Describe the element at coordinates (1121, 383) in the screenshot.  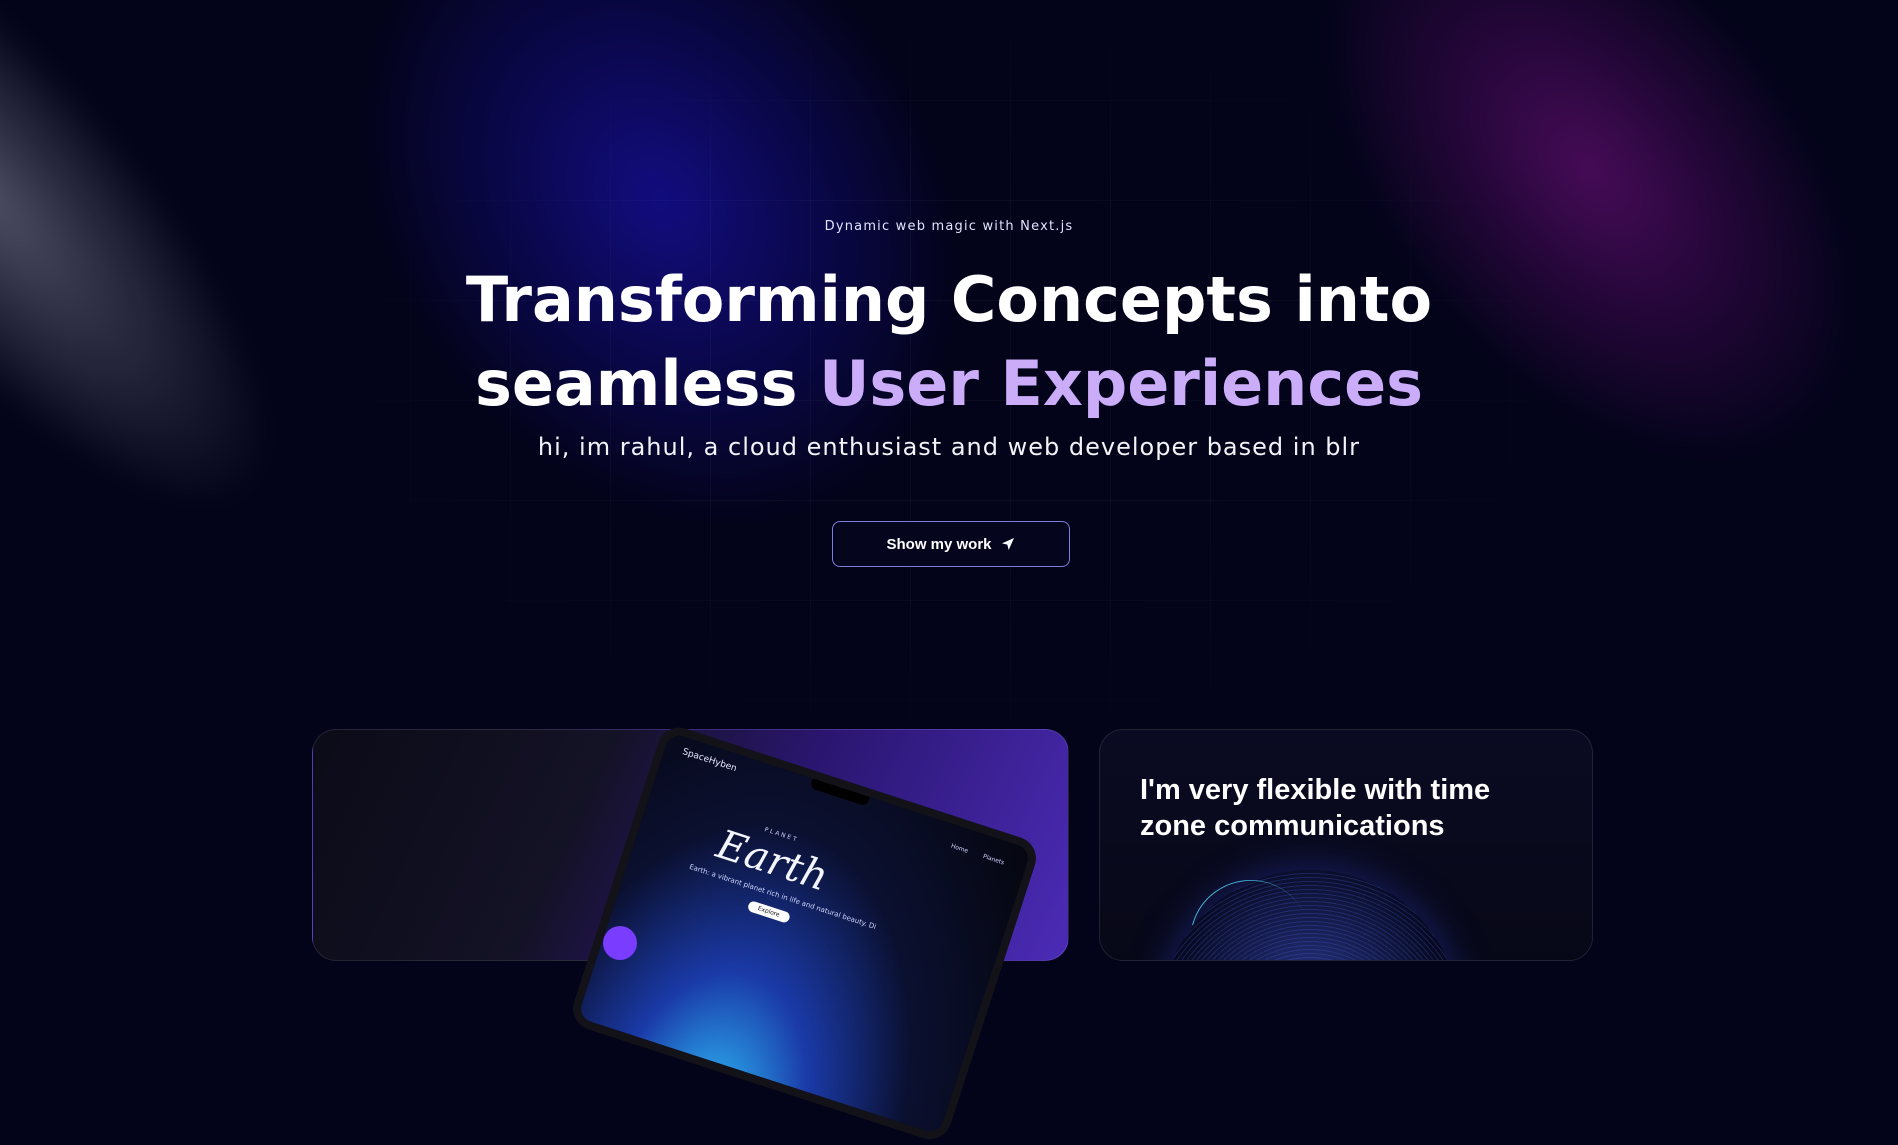
I see `headline-accent: User Experiences` at that location.